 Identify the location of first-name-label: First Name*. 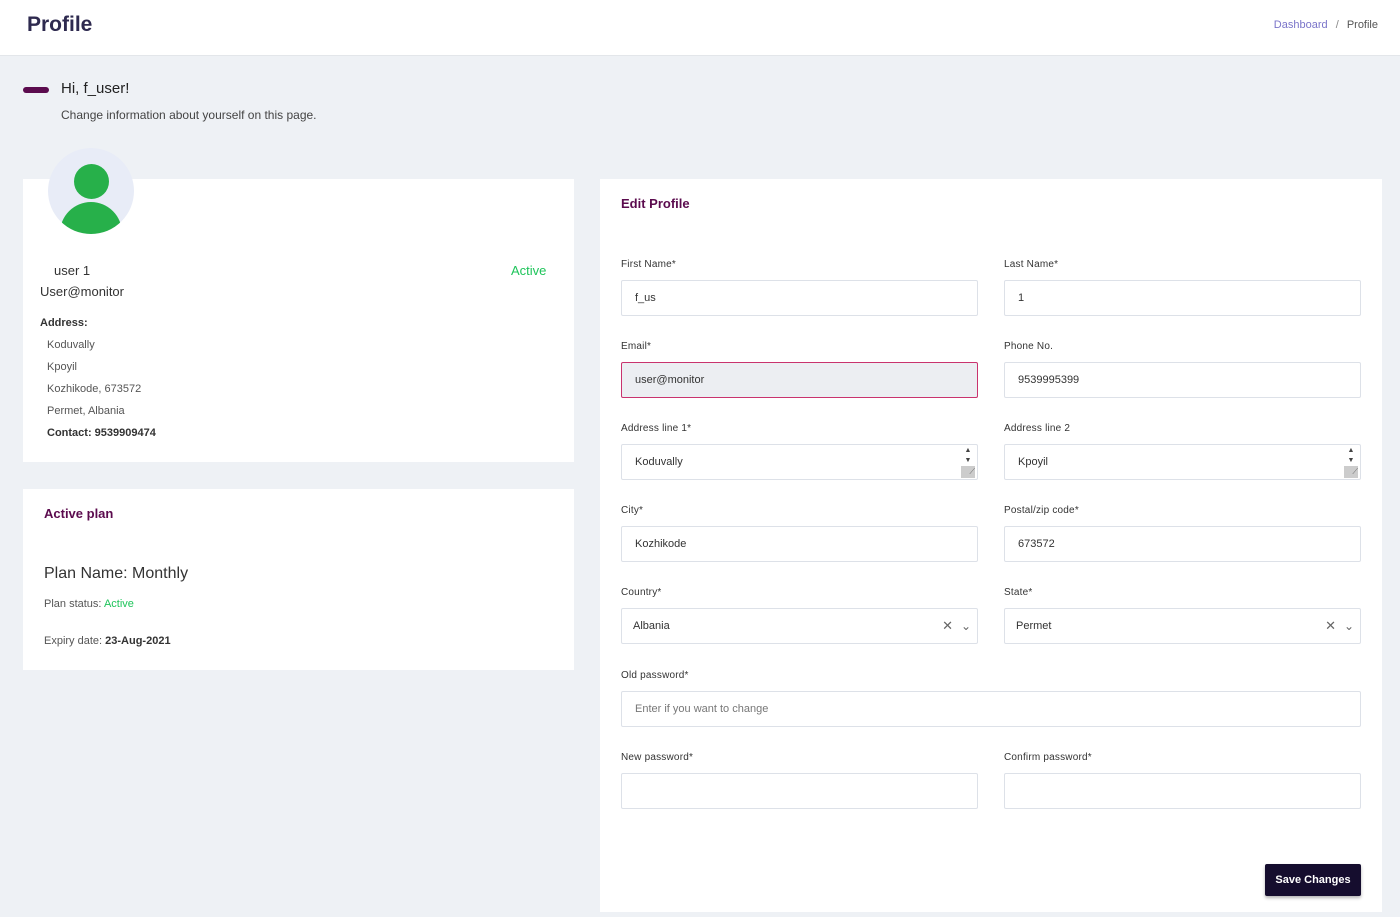
(648, 264).